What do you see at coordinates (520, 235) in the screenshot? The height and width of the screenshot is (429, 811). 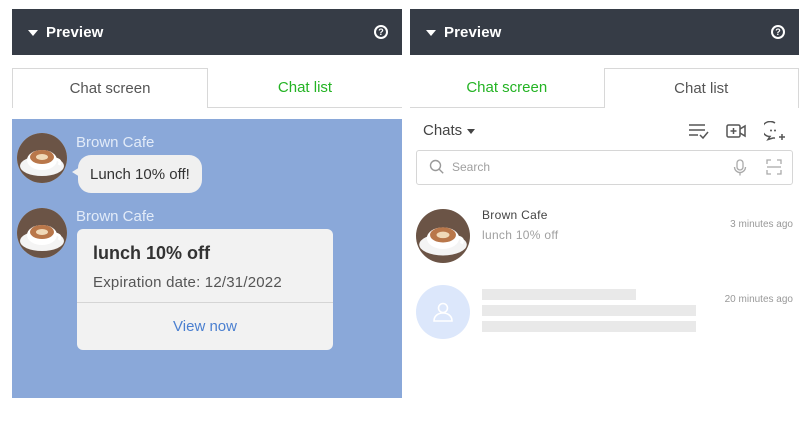 I see `chat-last-message: lunch 10% off` at bounding box center [520, 235].